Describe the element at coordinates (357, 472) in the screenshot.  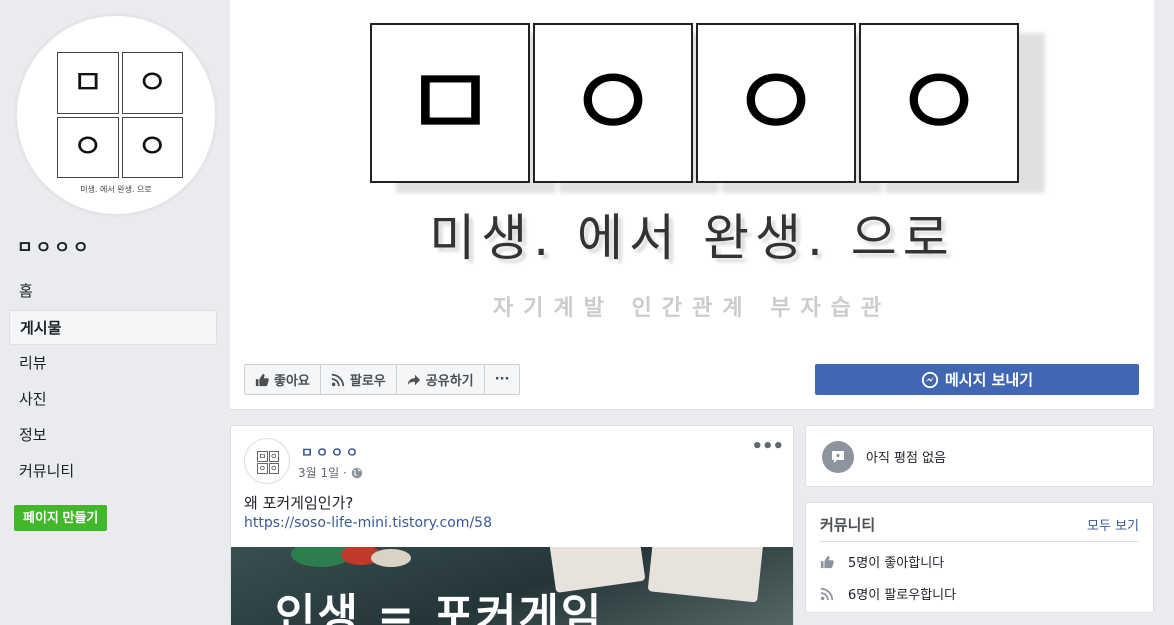
I see `globe-icon` at that location.